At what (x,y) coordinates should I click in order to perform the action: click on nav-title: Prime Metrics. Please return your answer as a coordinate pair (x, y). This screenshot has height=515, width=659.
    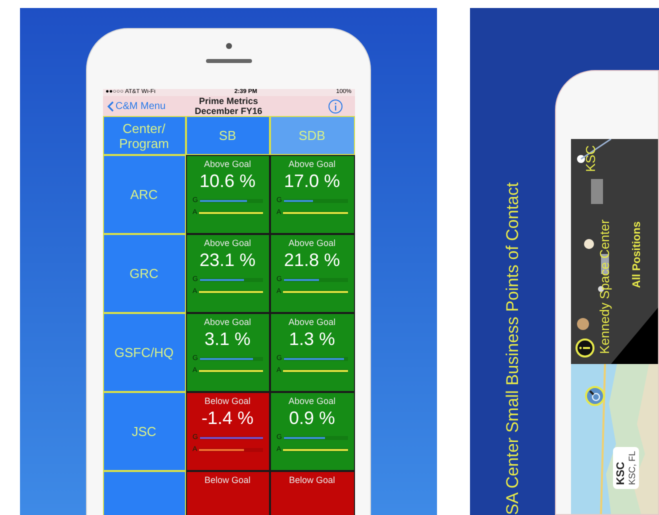
    Looking at the image, I should click on (228, 101).